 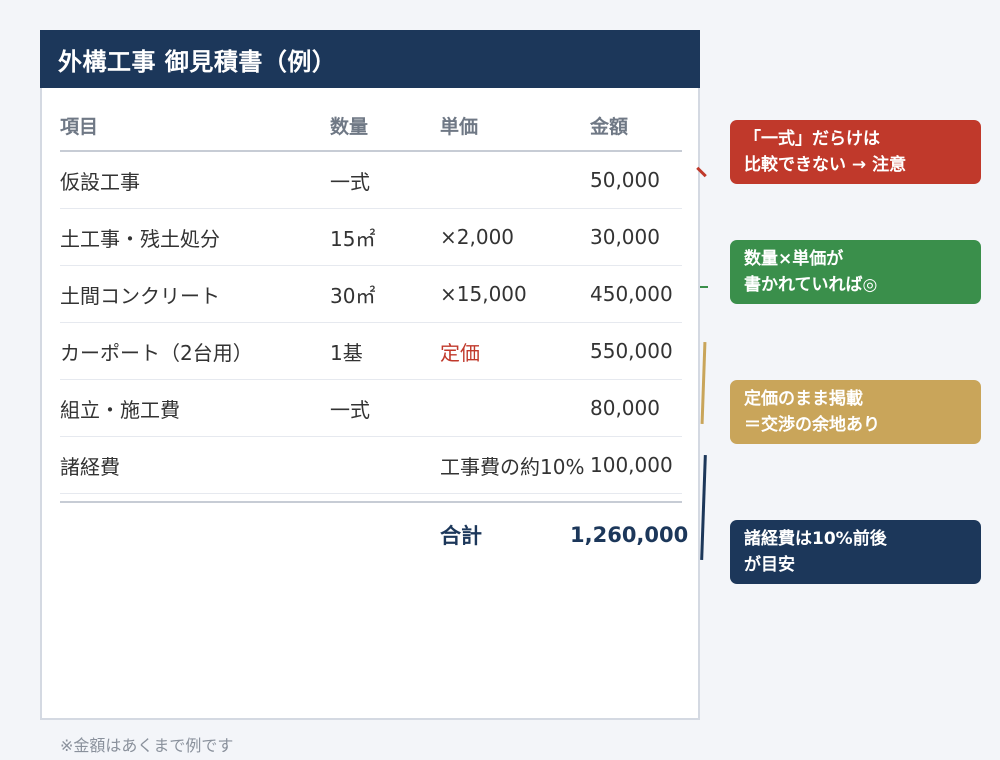 I want to click on row-item: カーポート（2台用）, so click(x=156, y=352).